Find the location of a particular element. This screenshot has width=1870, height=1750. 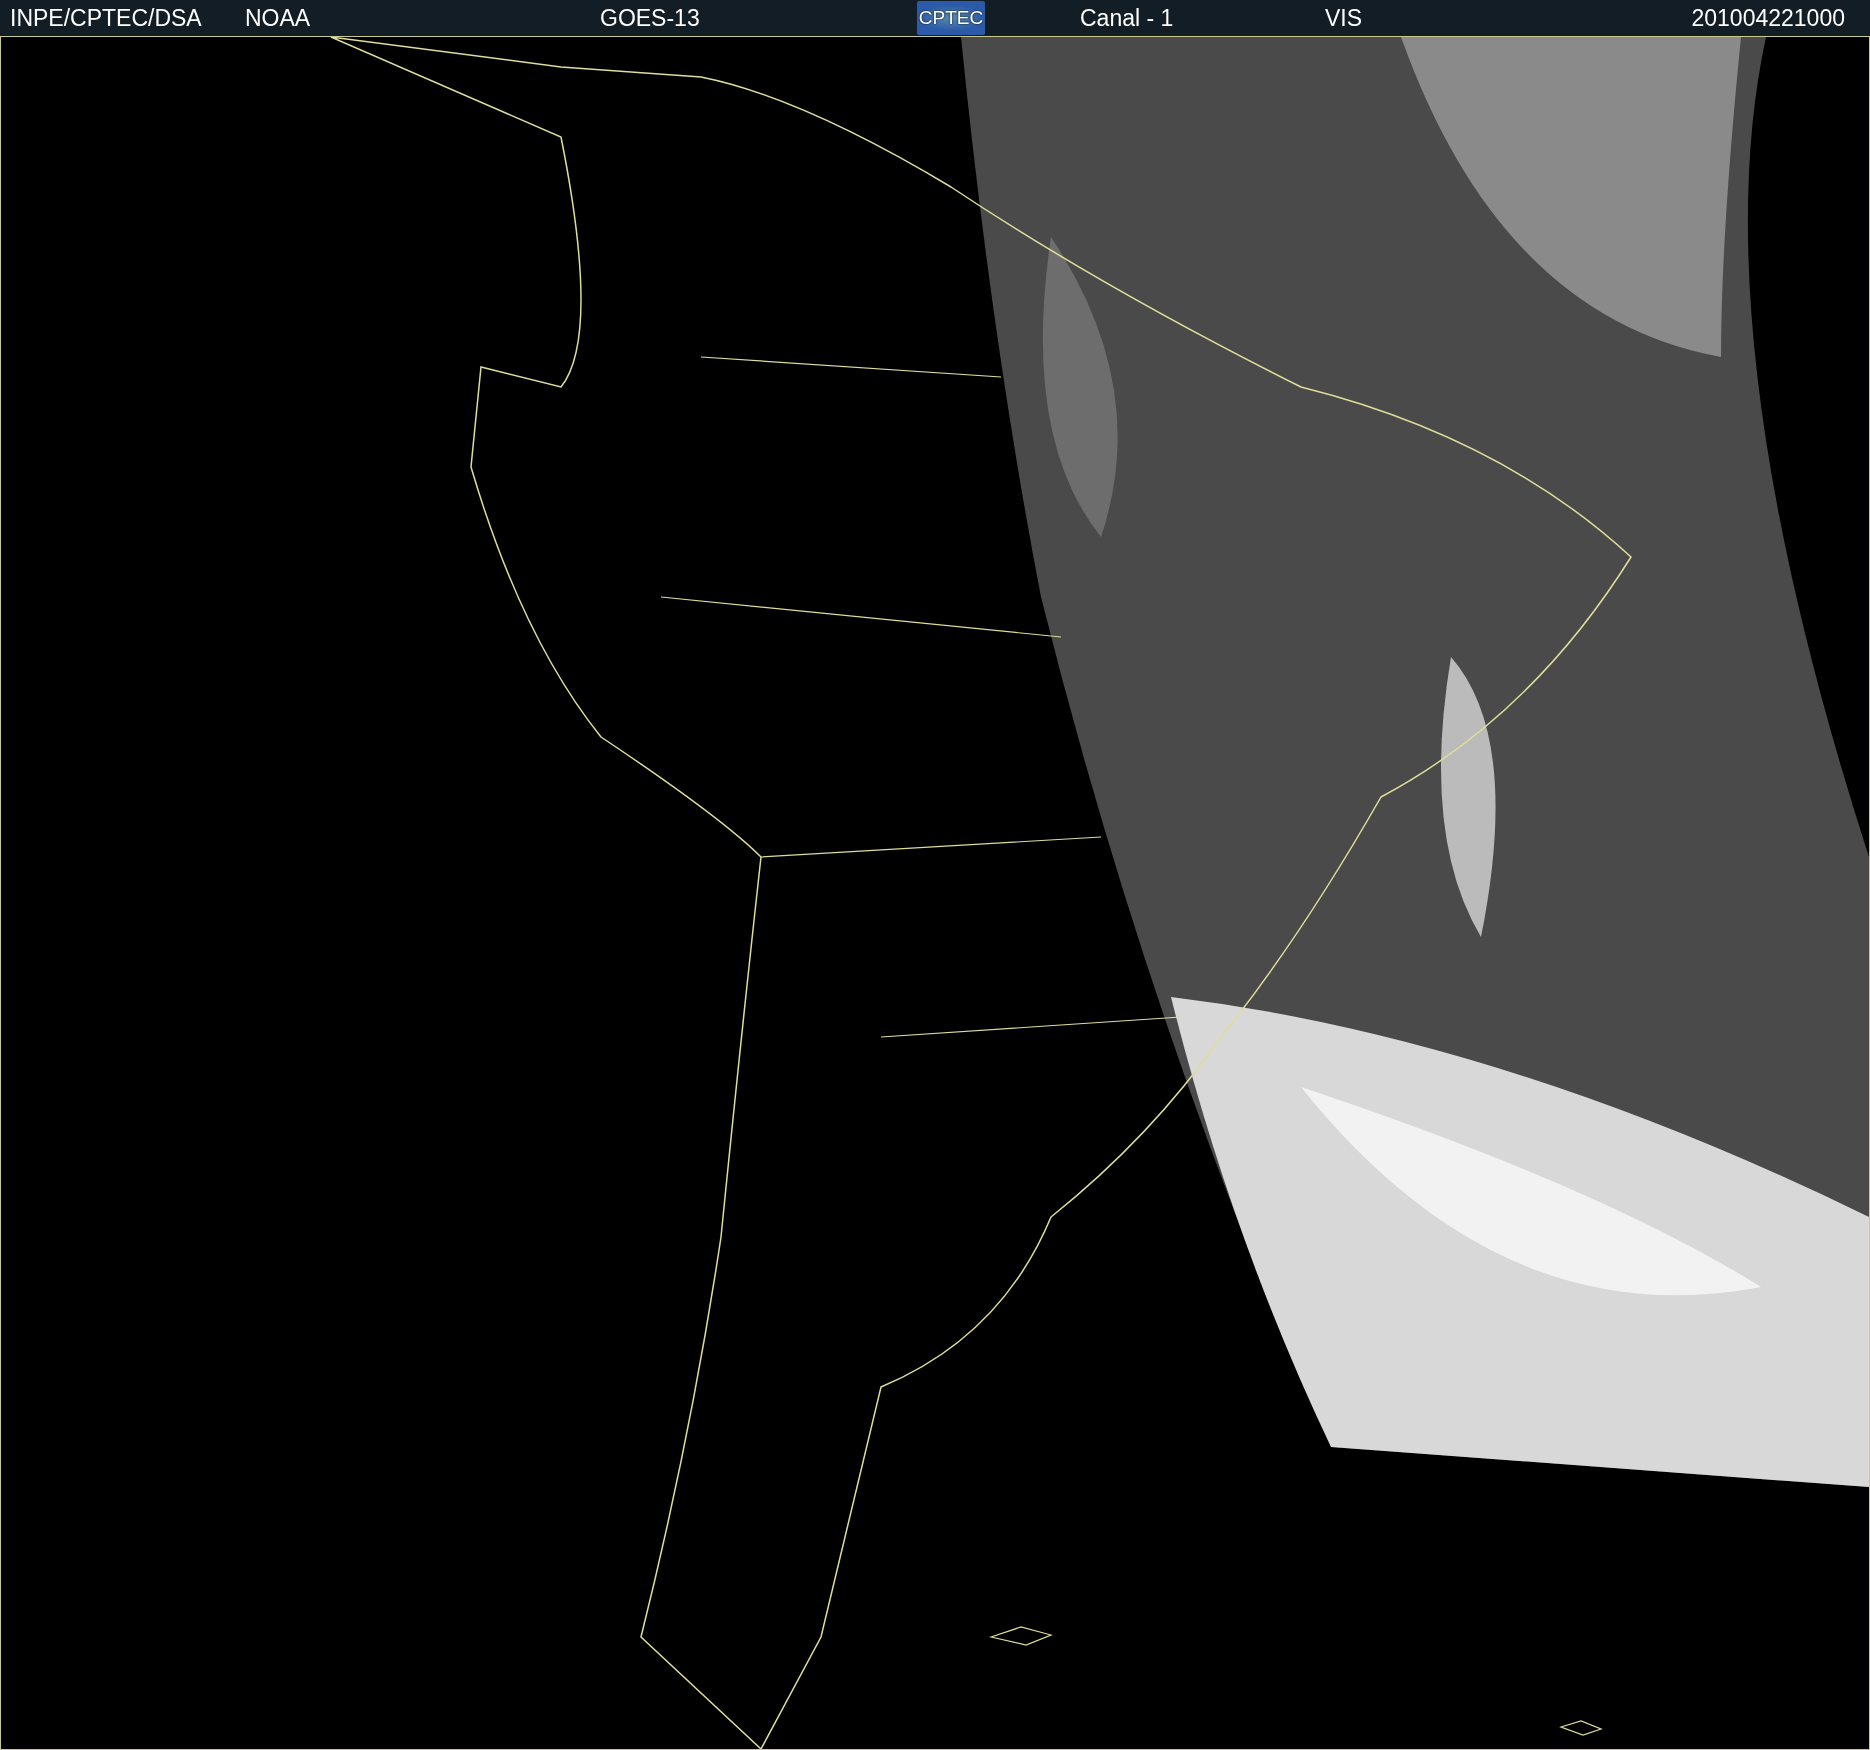

band-label: VIS is located at coordinates (1344, 18).